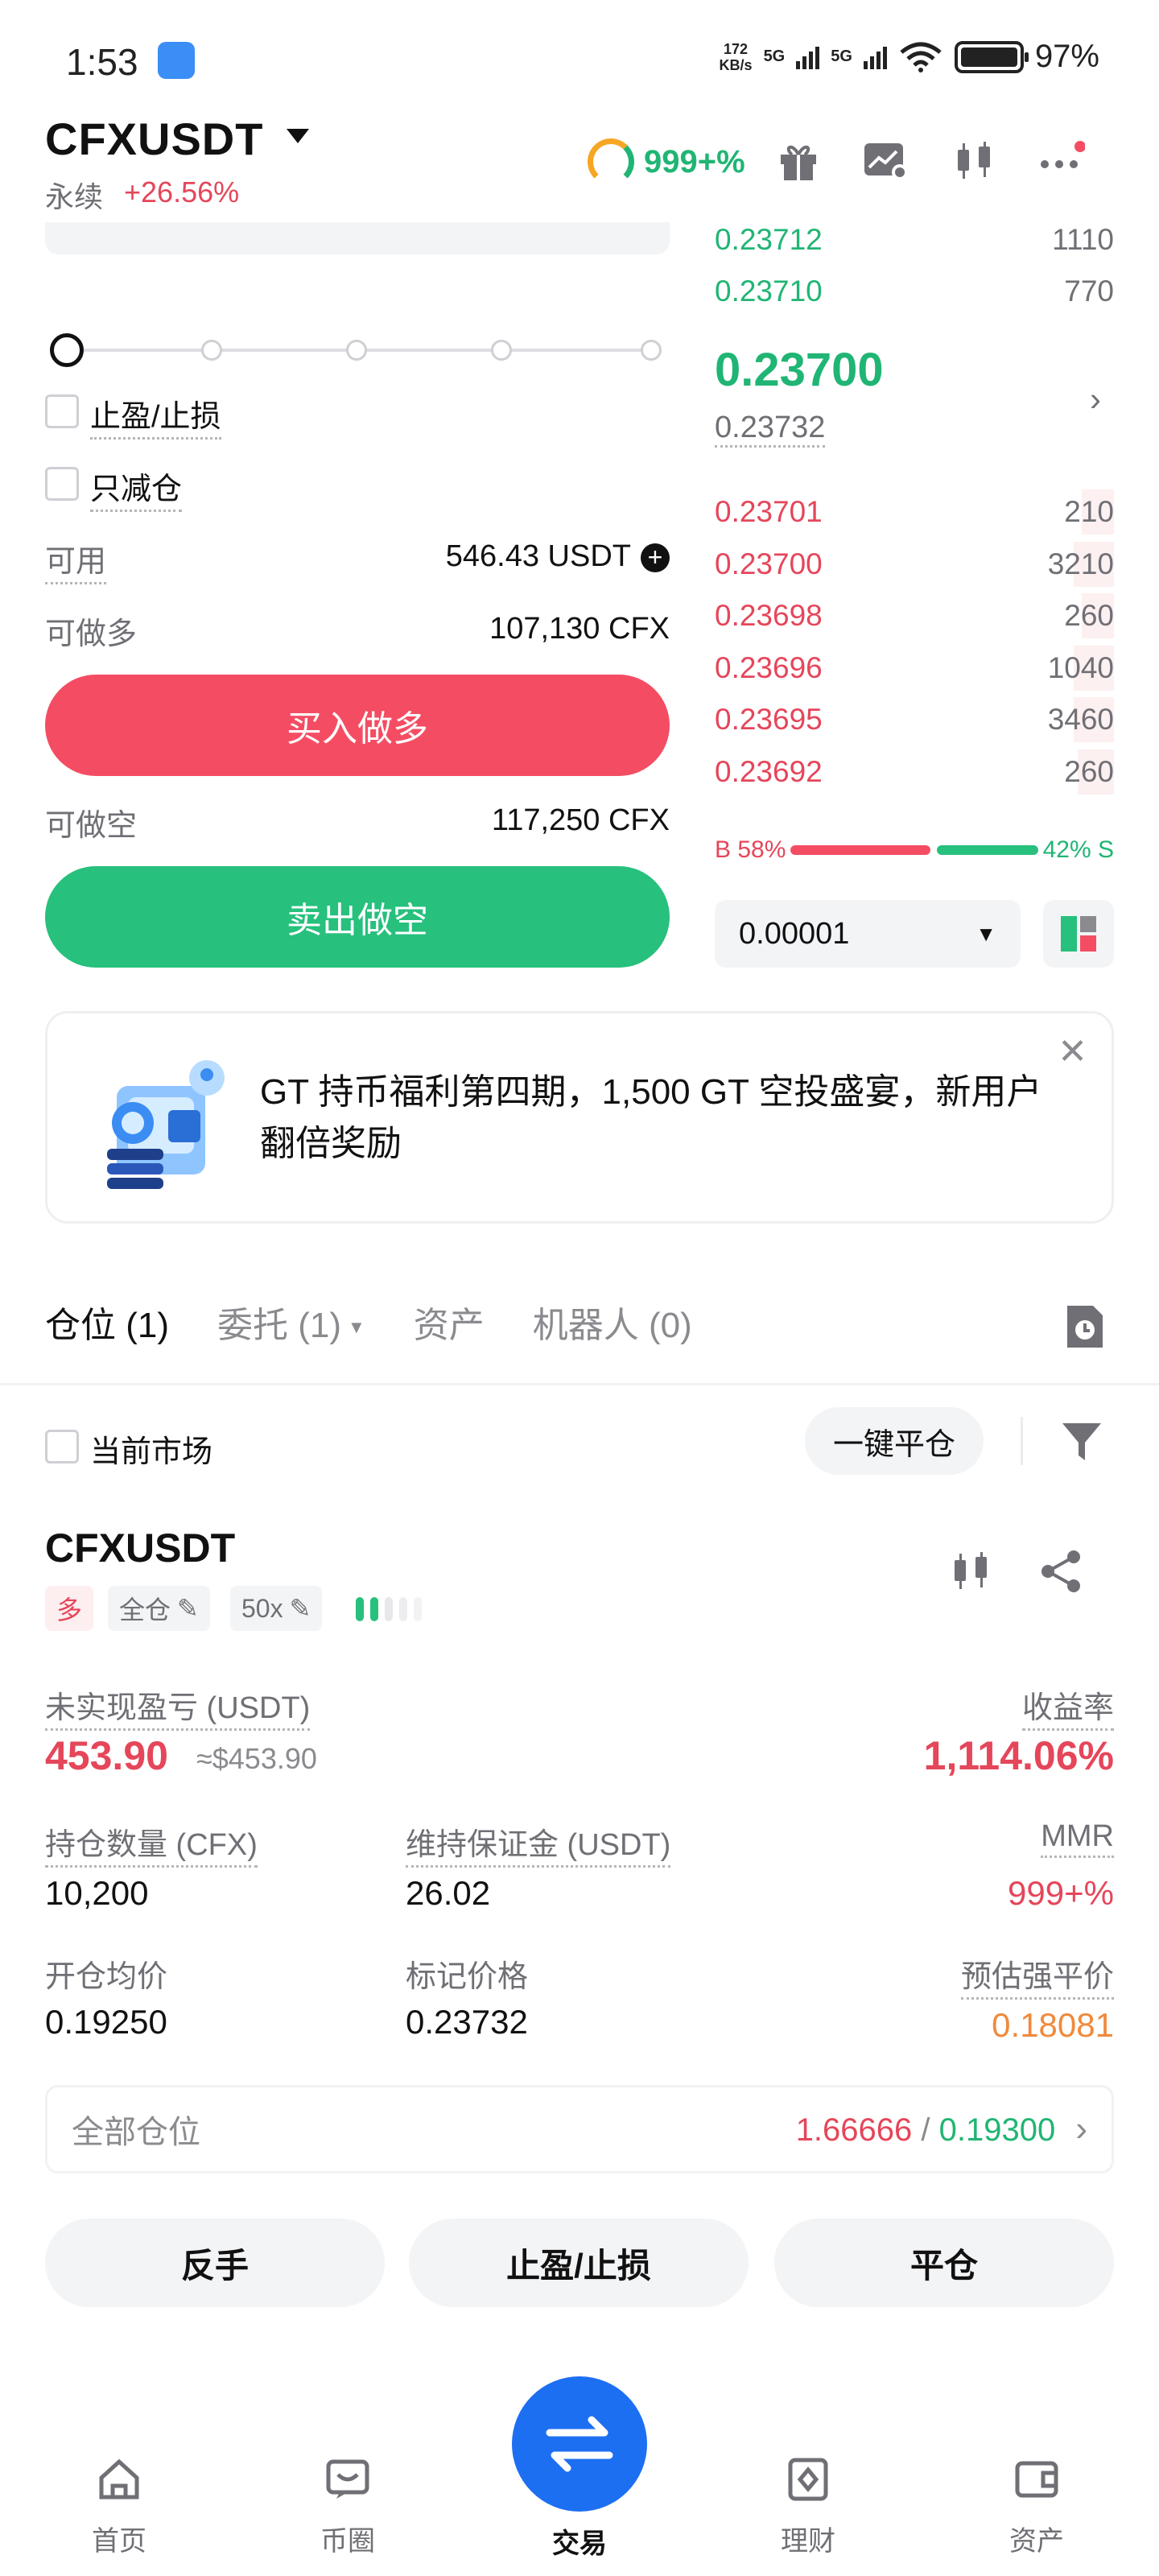 The width and height of the screenshot is (1159, 2576). What do you see at coordinates (1061, 161) in the screenshot?
I see `more-icon` at bounding box center [1061, 161].